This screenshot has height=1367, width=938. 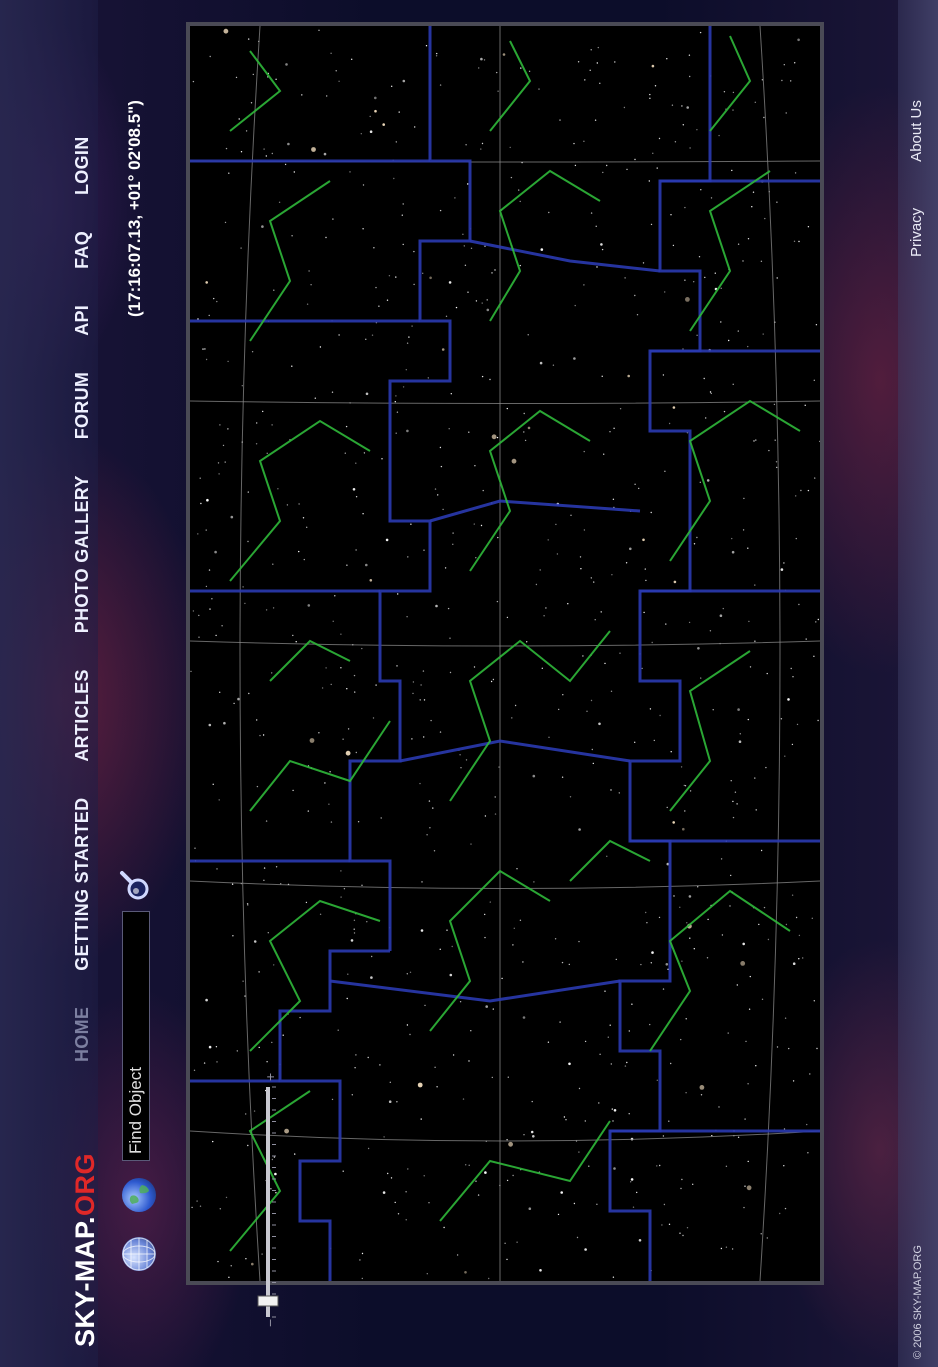 I want to click on footer-link-privacy: Privacy, so click(x=916, y=232).